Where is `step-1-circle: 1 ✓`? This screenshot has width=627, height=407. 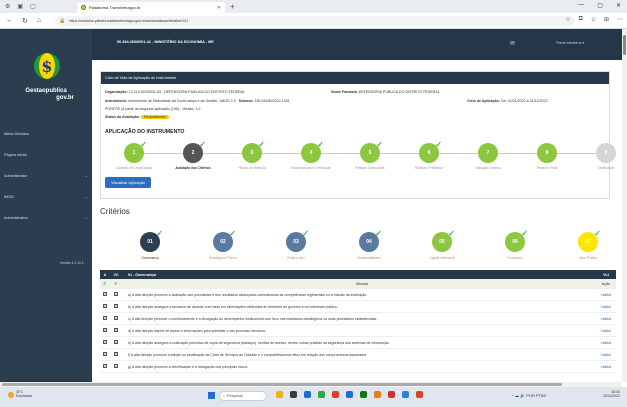 step-1-circle: 1 ✓ is located at coordinates (135, 151).